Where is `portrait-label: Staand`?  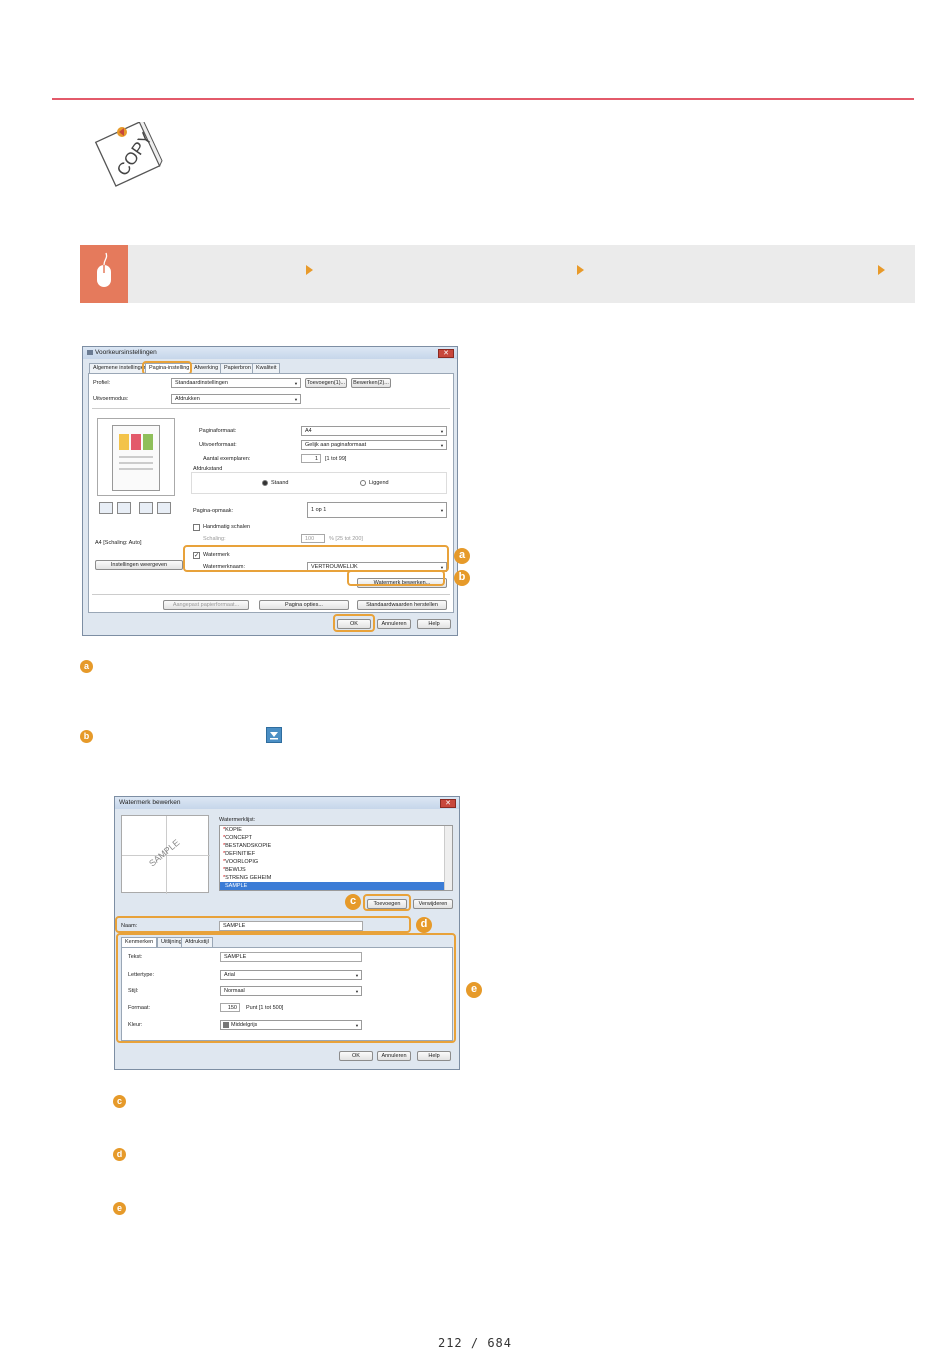
portrait-label: Staand is located at coordinates (280, 483).